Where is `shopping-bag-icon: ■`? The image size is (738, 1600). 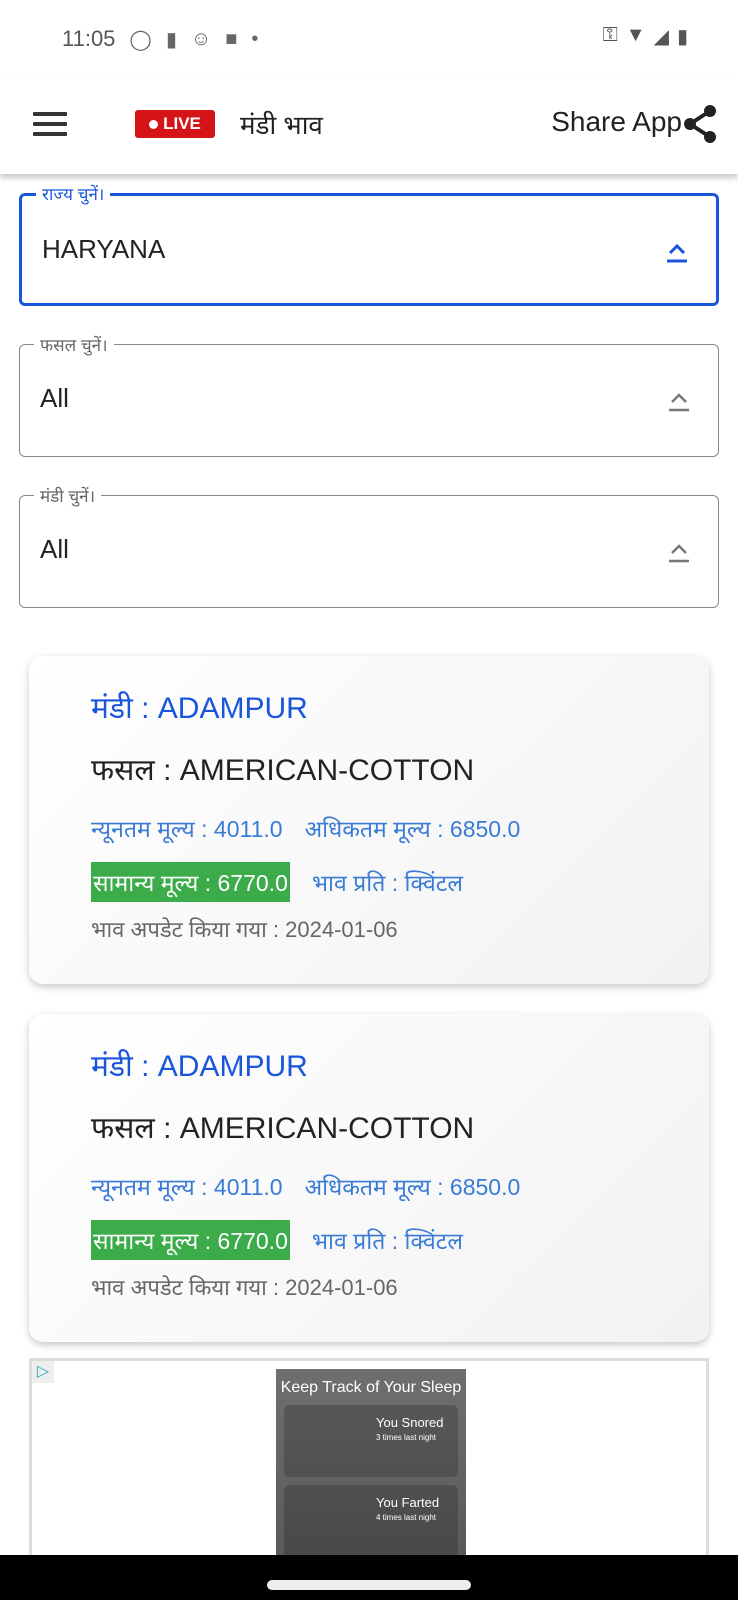 shopping-bag-icon: ■ is located at coordinates (231, 38).